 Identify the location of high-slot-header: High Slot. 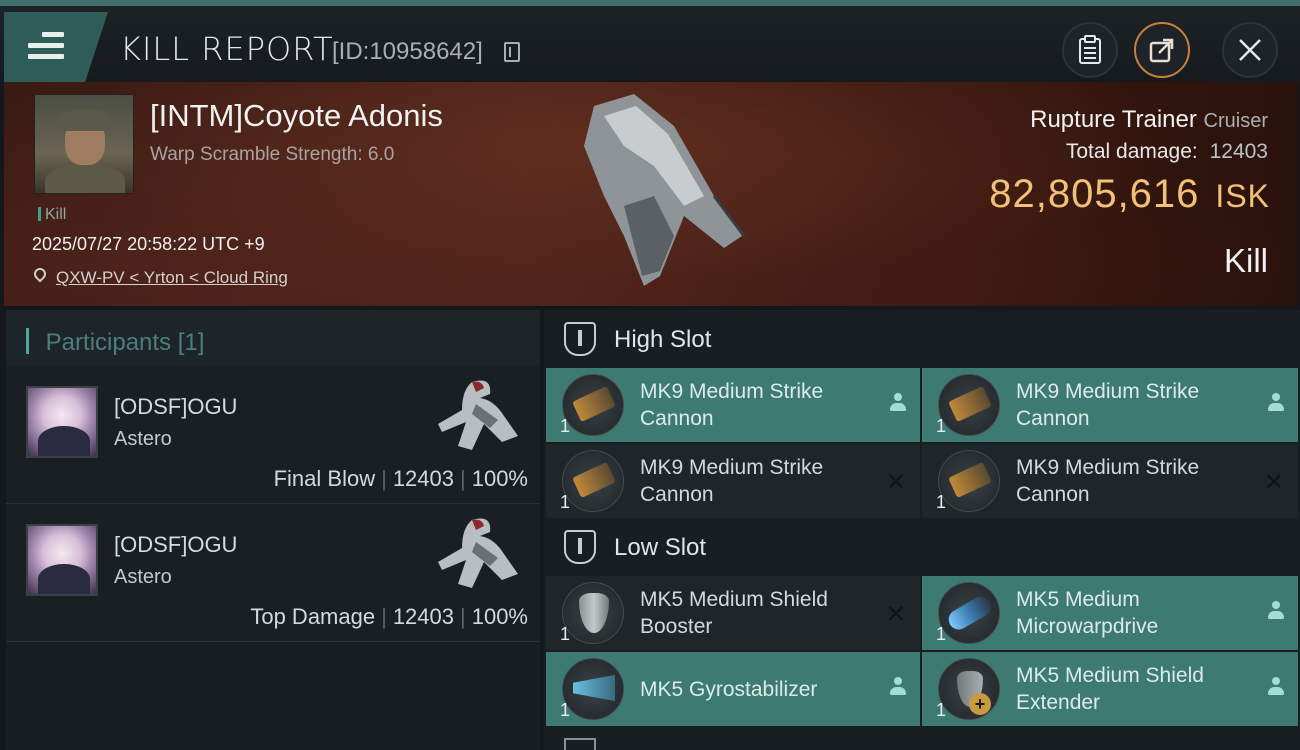
(922, 339).